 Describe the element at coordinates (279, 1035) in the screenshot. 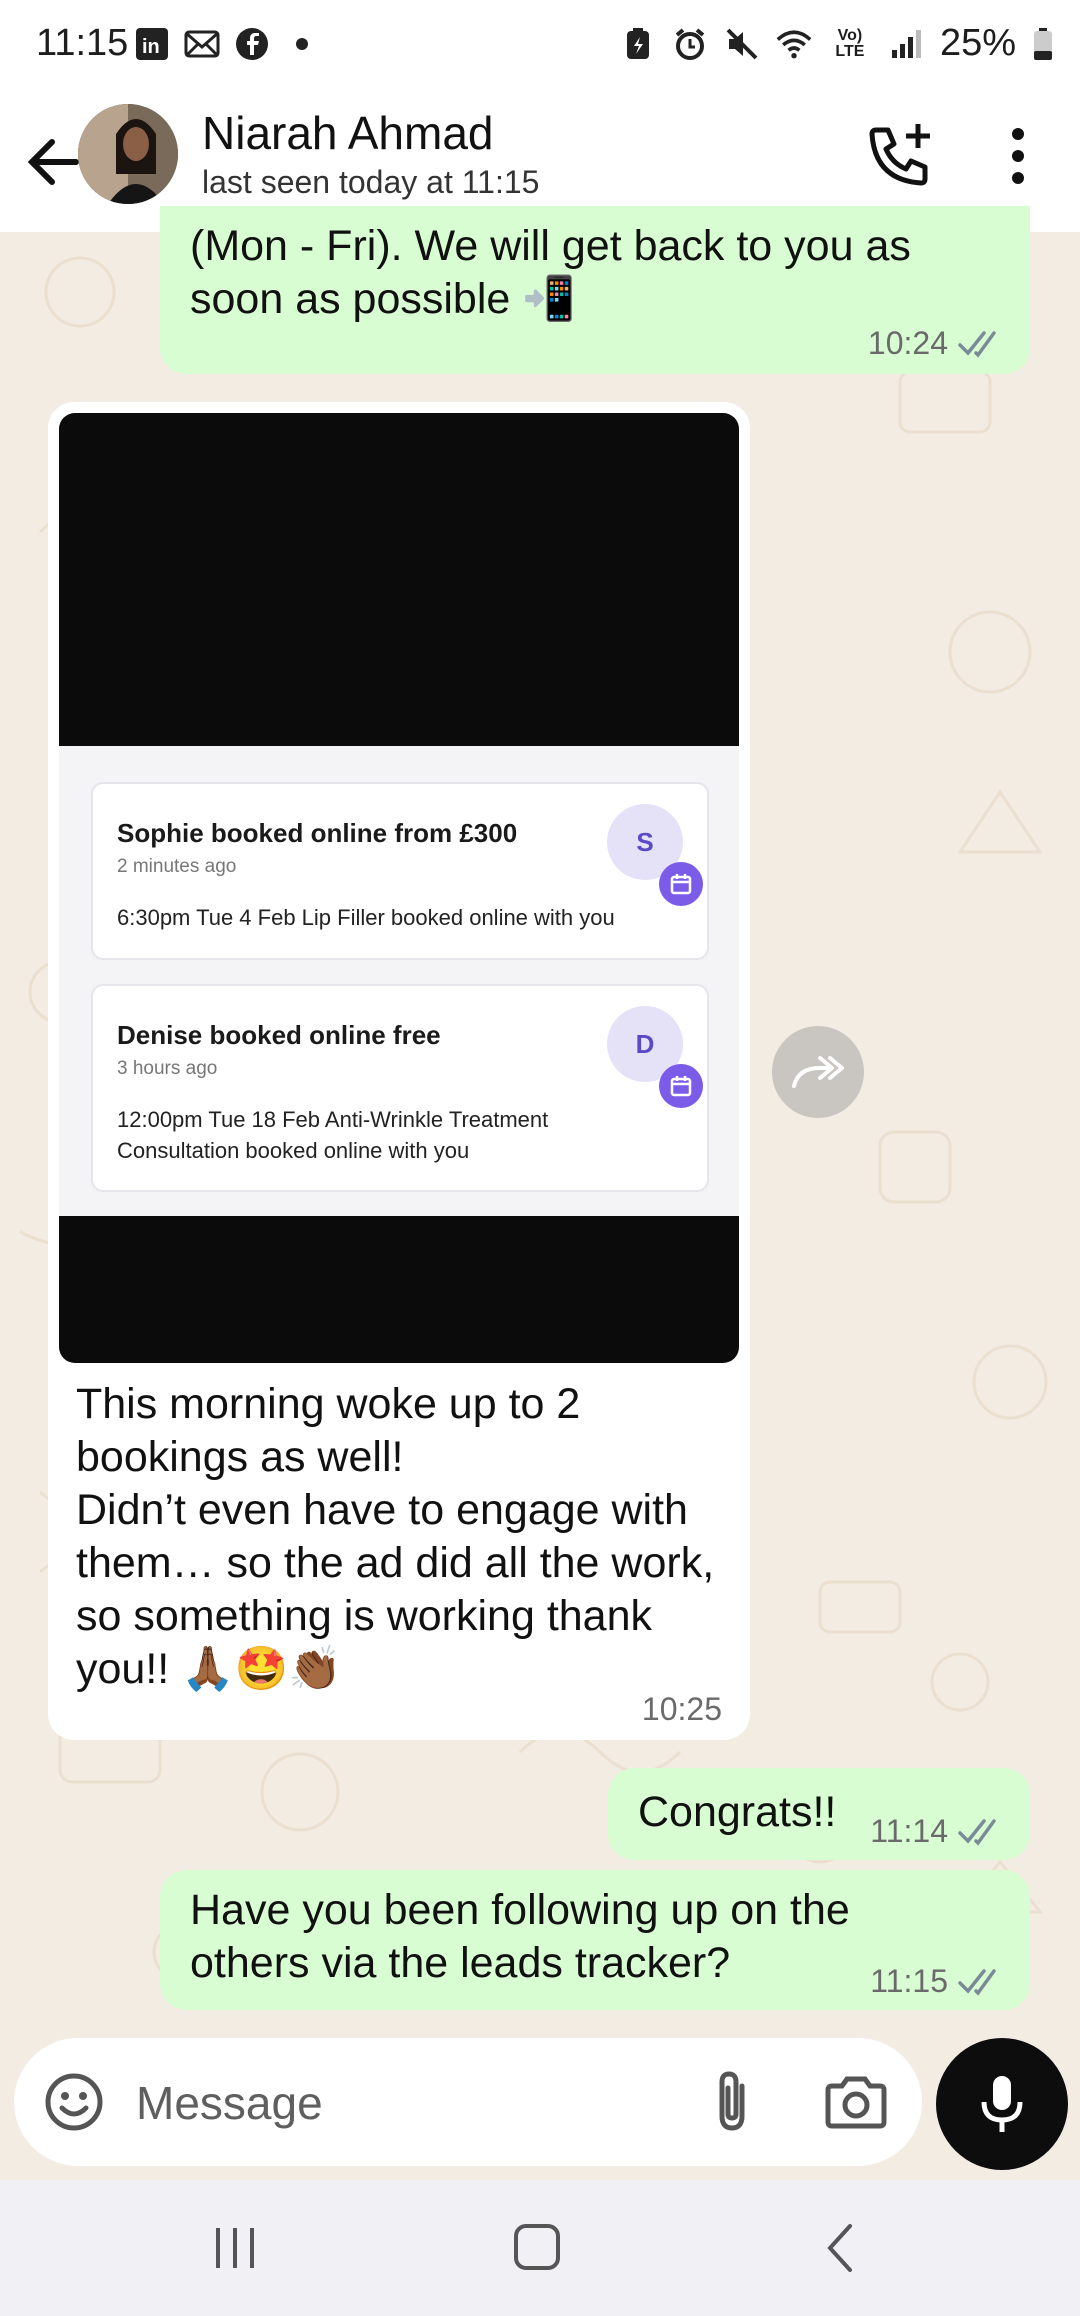

I see `booking-title: Denise booked online free` at that location.